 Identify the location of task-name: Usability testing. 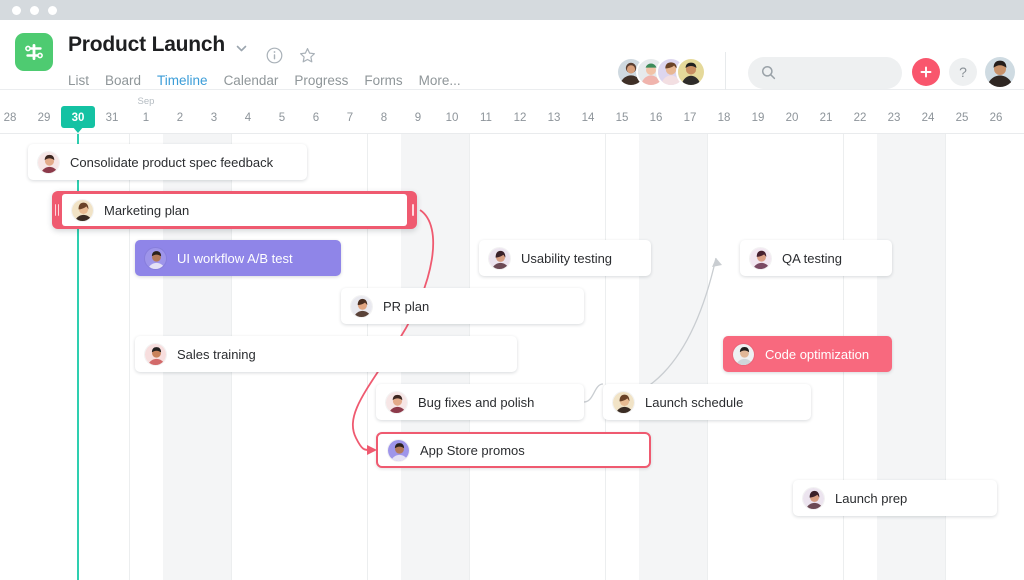
(567, 258).